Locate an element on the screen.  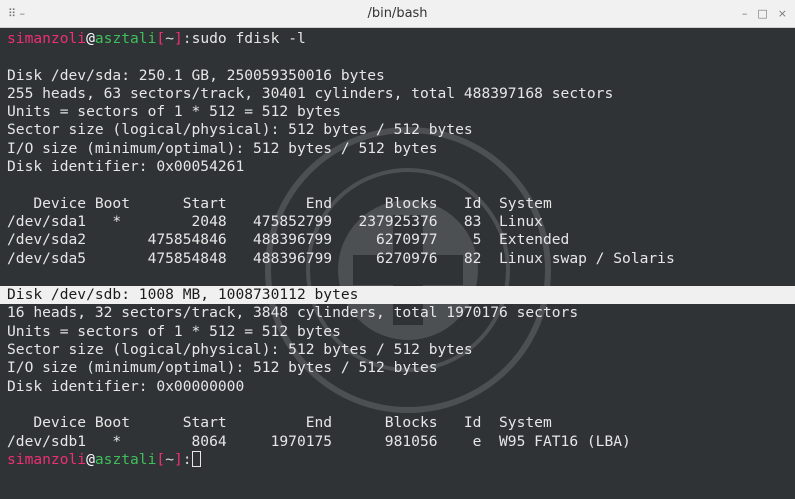
title-bar: ⠿ – /bin/bash – □ × is located at coordinates (397, 14).